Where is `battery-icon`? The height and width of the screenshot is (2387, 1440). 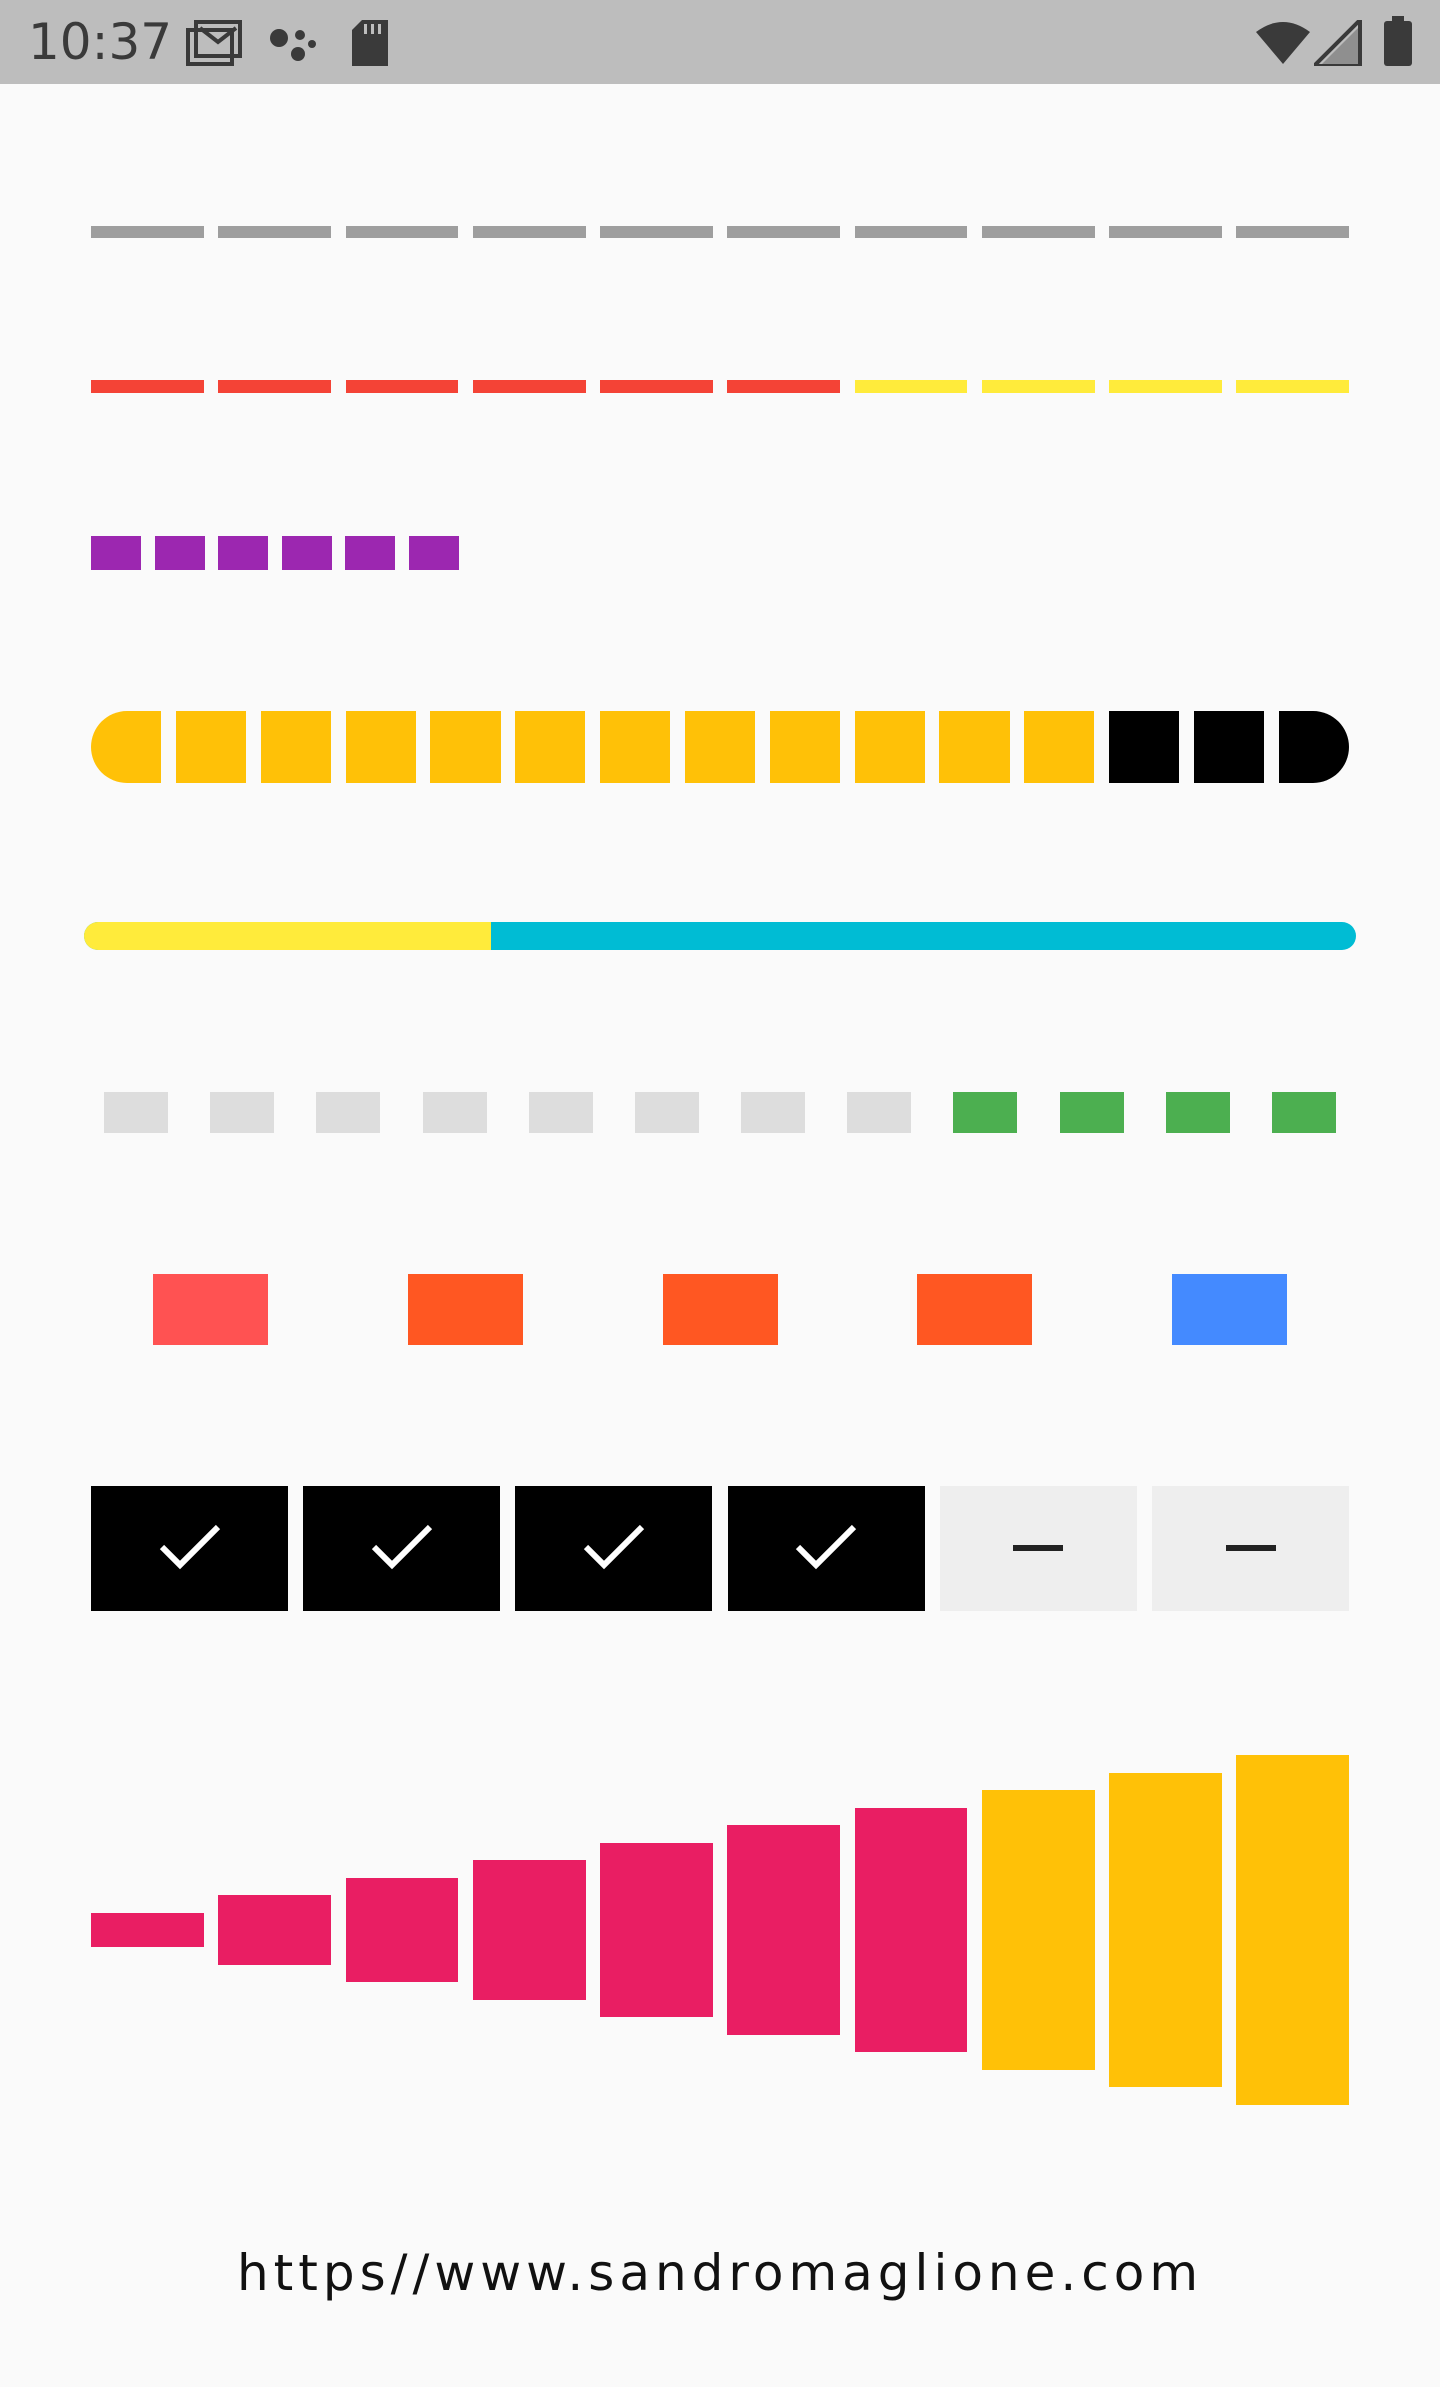
battery-icon is located at coordinates (1398, 41).